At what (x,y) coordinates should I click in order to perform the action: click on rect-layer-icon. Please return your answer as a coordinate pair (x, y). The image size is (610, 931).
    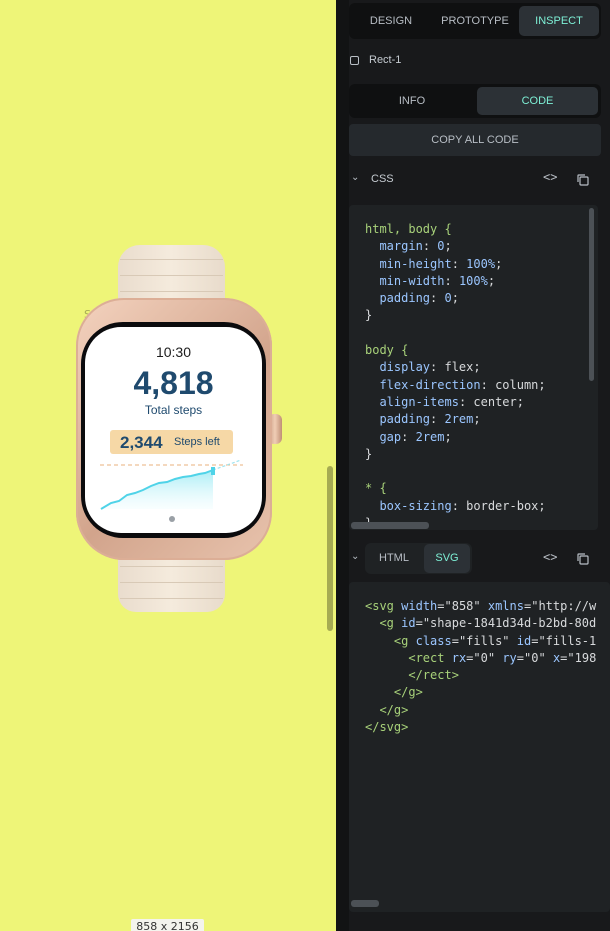
    Looking at the image, I should click on (354, 60).